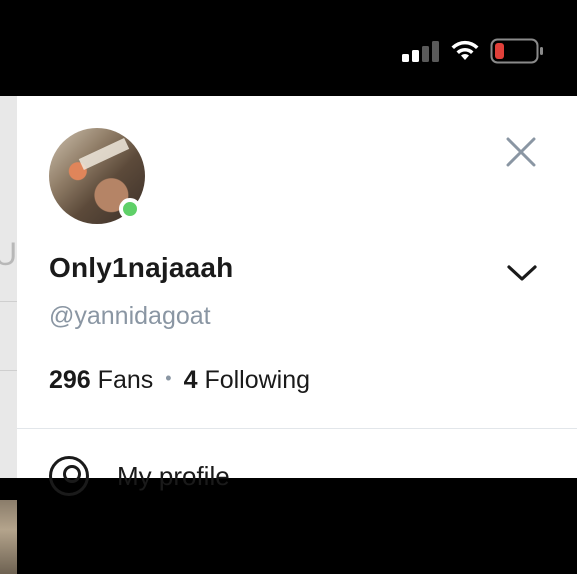  Describe the element at coordinates (297, 428) in the screenshot. I see `divider` at that location.